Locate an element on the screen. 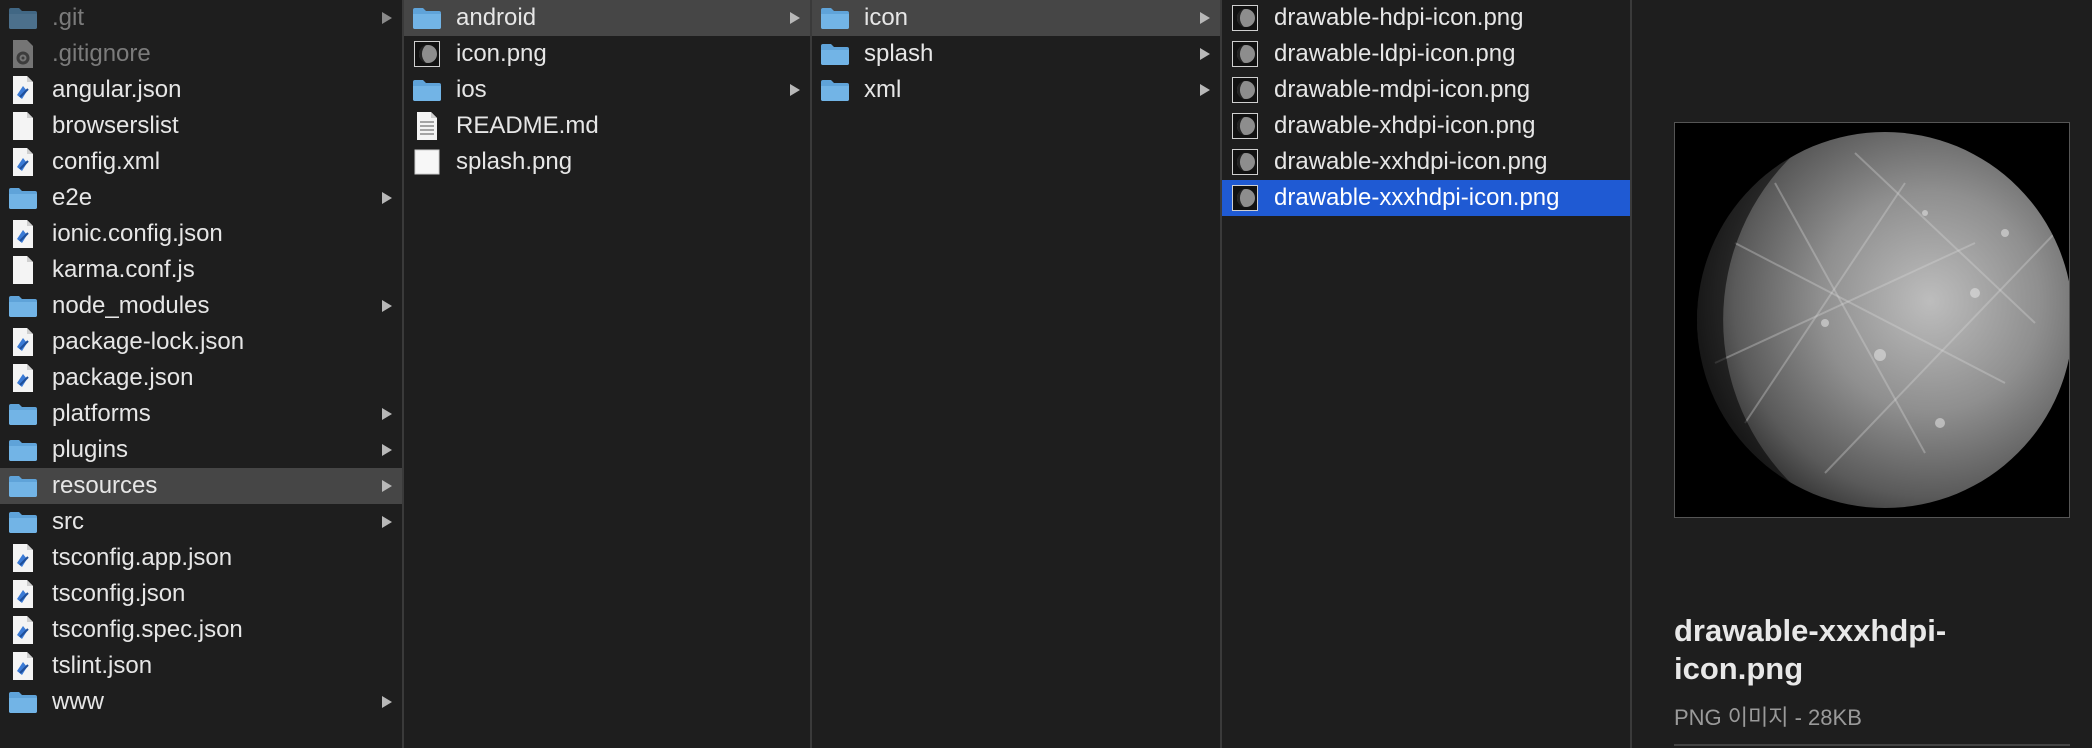 The image size is (2092, 748). list-item: tsconfig.json is located at coordinates (201, 594).